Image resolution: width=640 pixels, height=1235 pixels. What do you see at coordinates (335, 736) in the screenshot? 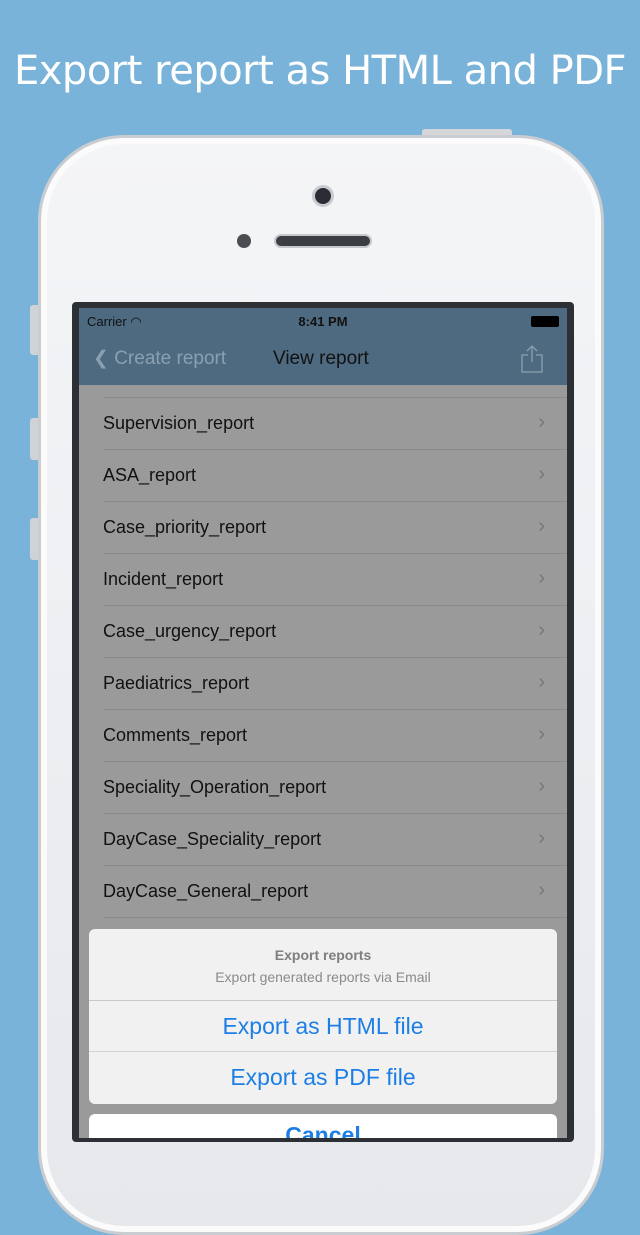
I see `list-item: Comments_report ›` at bounding box center [335, 736].